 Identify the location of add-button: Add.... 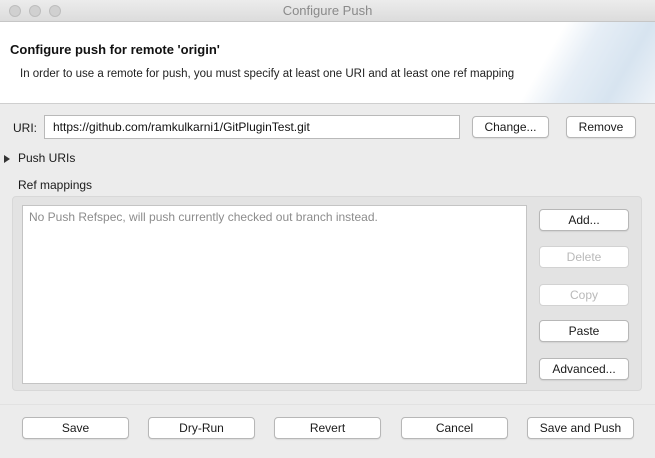
(584, 220).